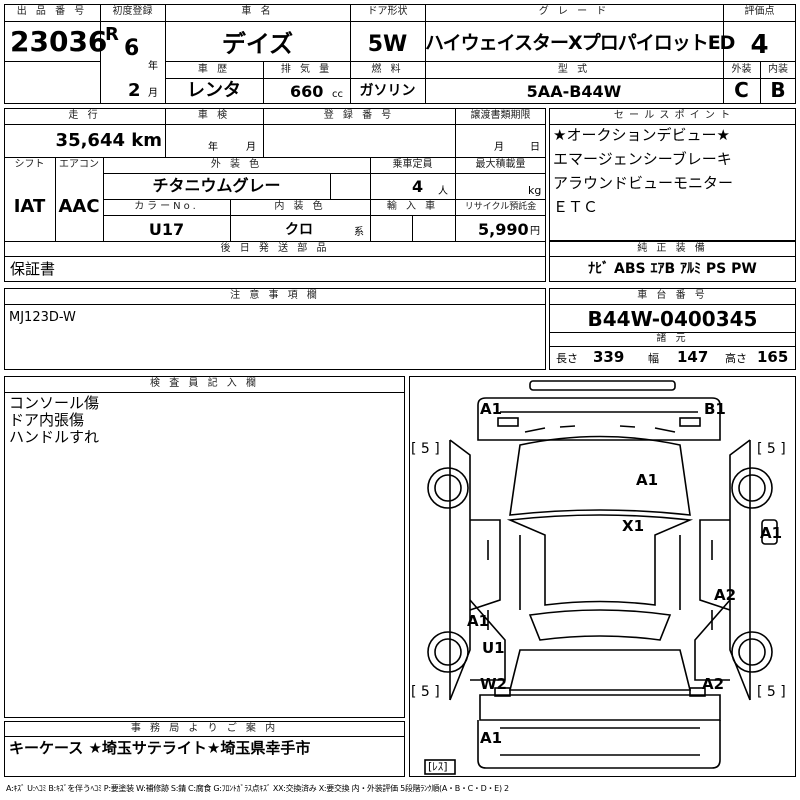  What do you see at coordinates (715, 409) in the screenshot?
I see `mark-front-right: B1` at bounding box center [715, 409].